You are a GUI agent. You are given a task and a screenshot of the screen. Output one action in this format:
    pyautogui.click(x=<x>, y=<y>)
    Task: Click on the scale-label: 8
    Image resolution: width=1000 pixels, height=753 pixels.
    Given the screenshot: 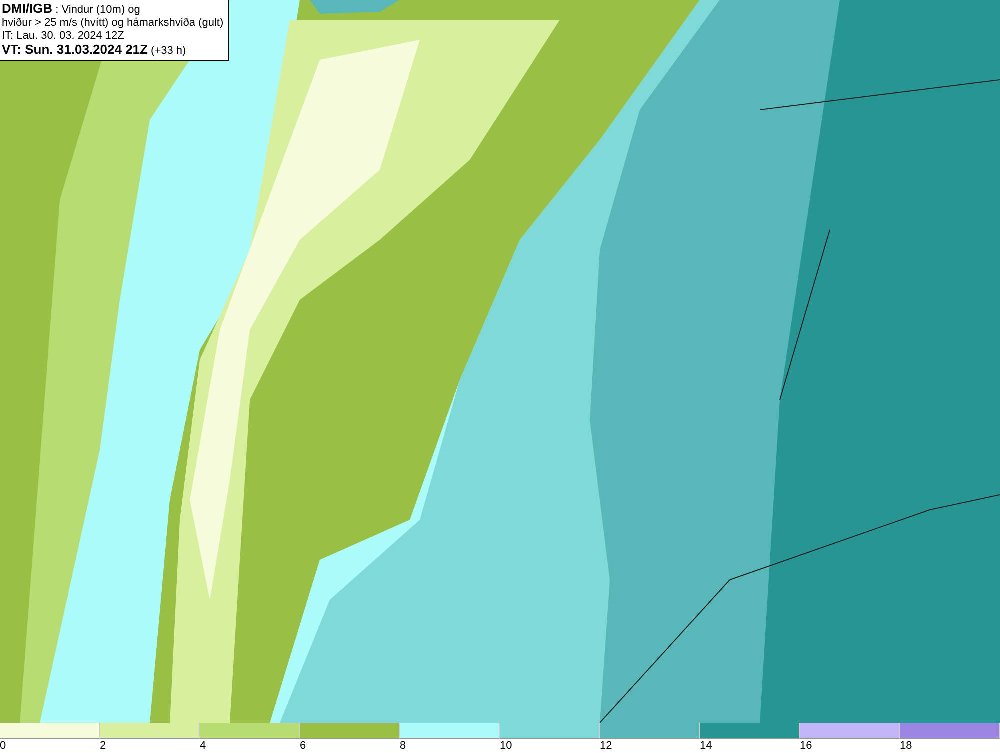 What is the action you would take?
    pyautogui.click(x=403, y=746)
    